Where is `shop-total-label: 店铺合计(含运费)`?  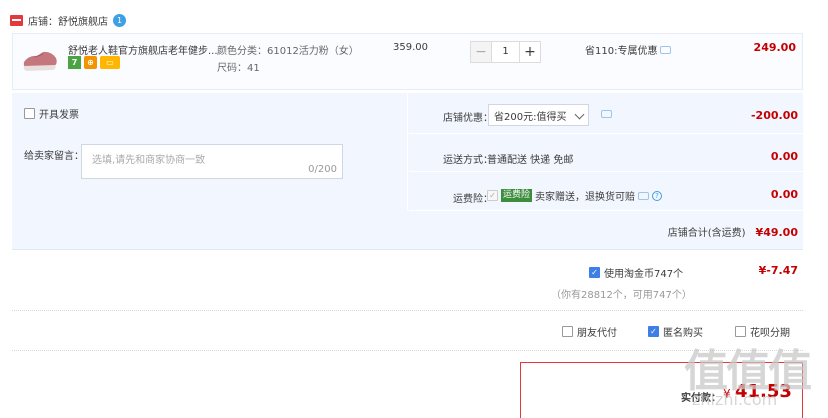
shop-total-label: 店铺合计(含运费) is located at coordinates (706, 233).